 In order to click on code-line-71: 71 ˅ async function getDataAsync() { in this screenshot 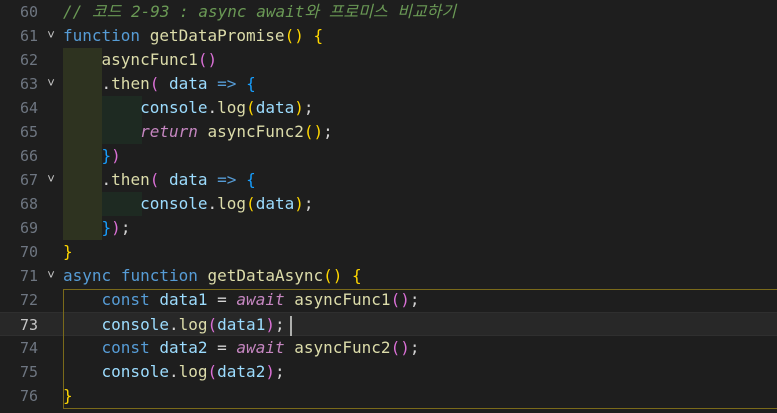, I will do `click(388, 276)`.